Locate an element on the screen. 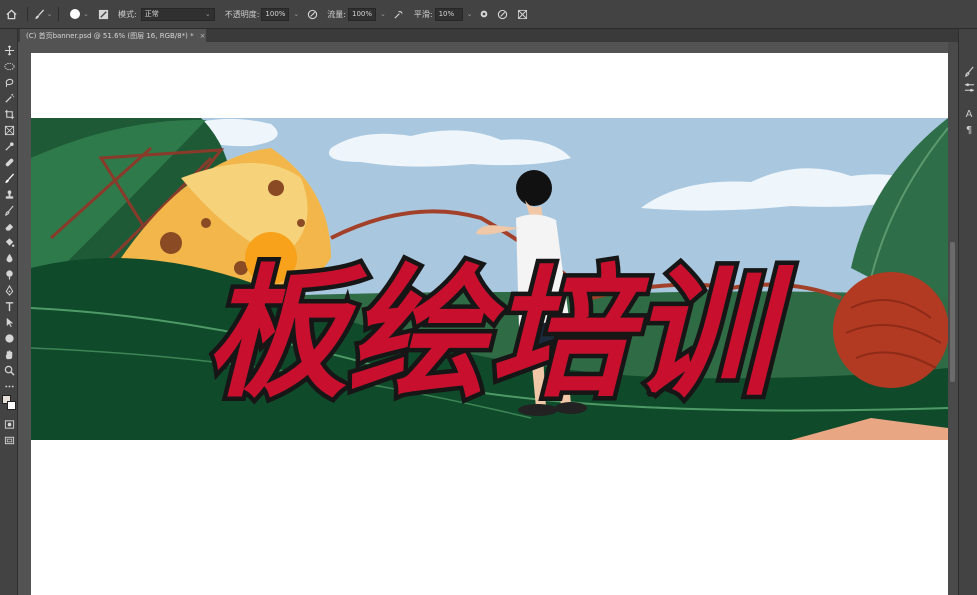 Image resolution: width=977 pixels, height=595 pixels. screen-mode-icon is located at coordinates (9, 440).